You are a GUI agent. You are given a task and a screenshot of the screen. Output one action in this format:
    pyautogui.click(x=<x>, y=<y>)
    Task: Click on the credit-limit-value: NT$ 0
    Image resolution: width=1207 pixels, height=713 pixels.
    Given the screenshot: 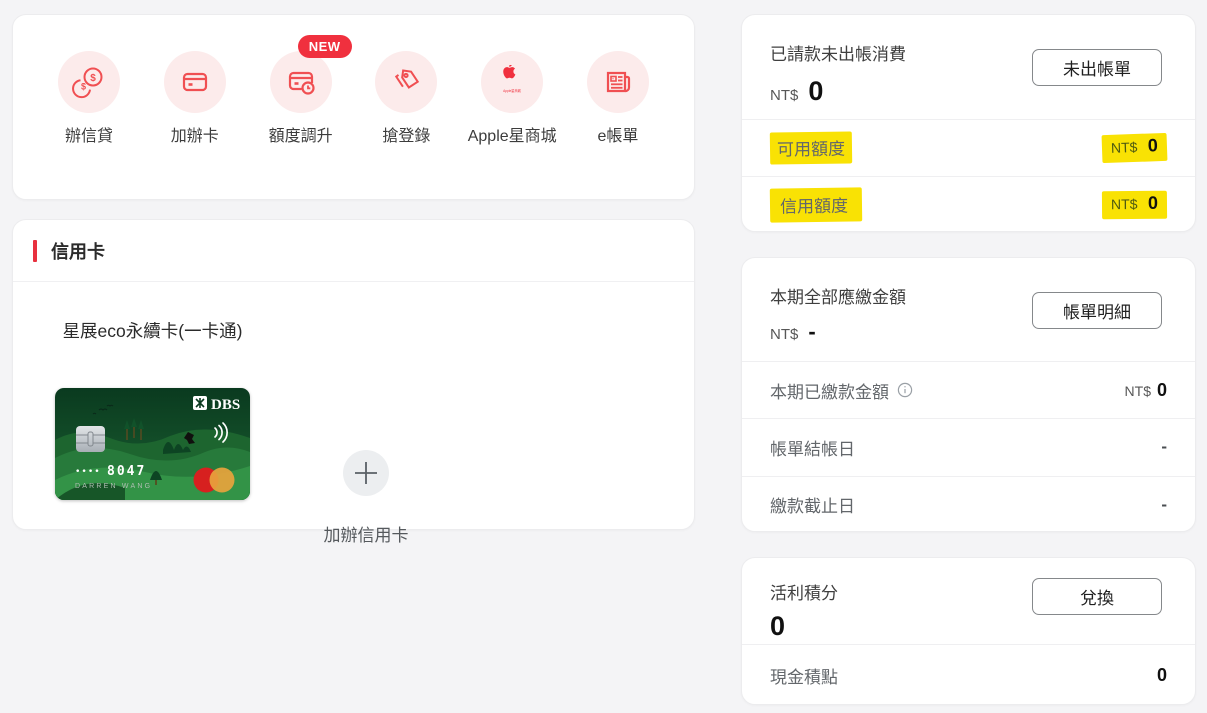 What is the action you would take?
    pyautogui.click(x=1134, y=205)
    